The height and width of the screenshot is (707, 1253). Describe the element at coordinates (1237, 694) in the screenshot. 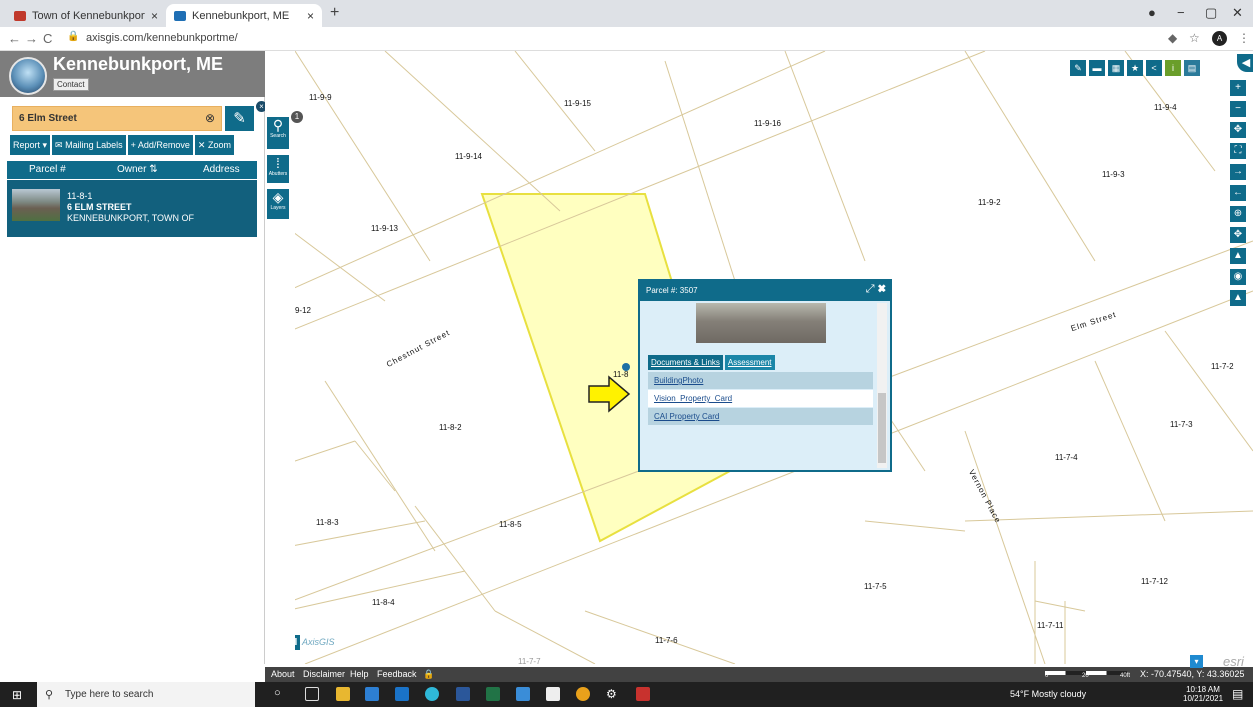

I see `notifications-icon: ▤` at that location.